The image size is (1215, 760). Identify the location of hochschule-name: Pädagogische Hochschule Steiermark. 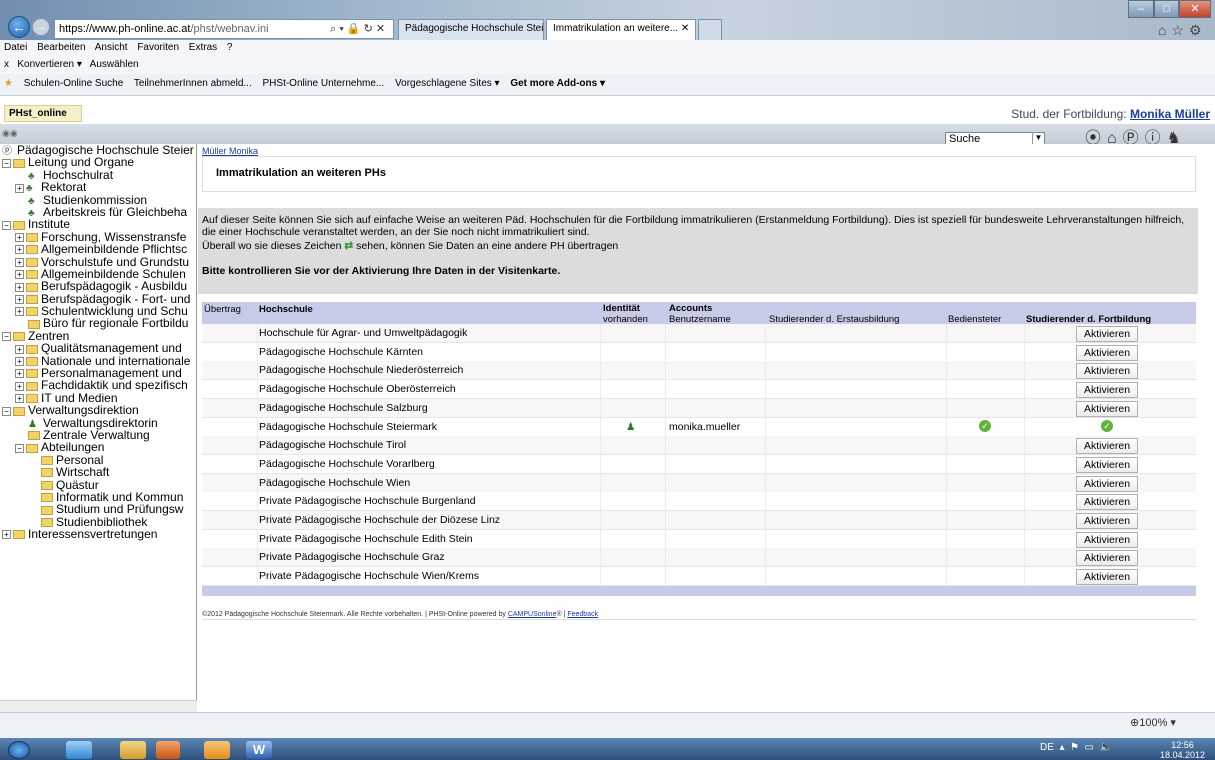
(348, 426).